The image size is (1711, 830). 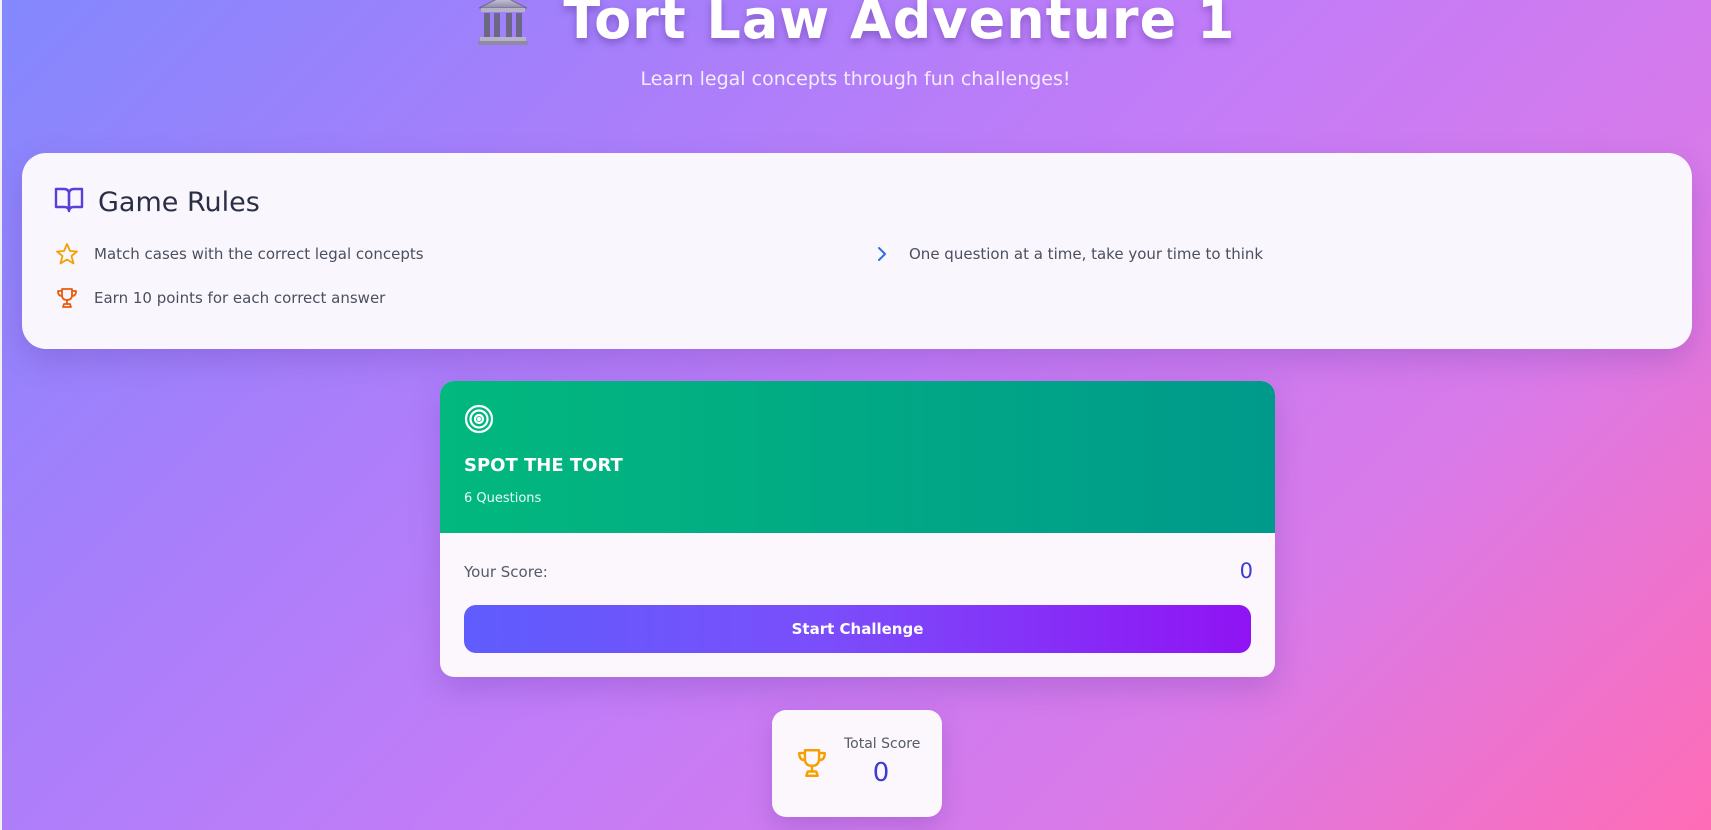 I want to click on your-score-value: 0, so click(x=1246, y=571).